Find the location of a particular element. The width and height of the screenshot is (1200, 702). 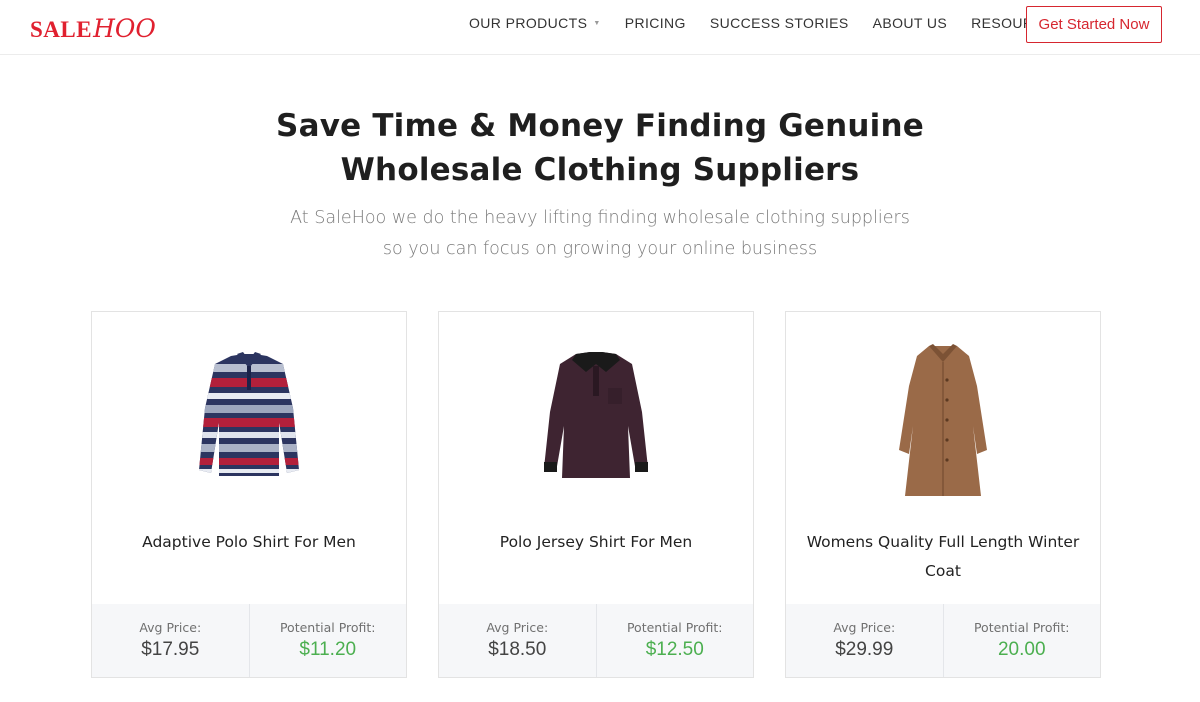

avg-price-value: $18.50 is located at coordinates (517, 649).